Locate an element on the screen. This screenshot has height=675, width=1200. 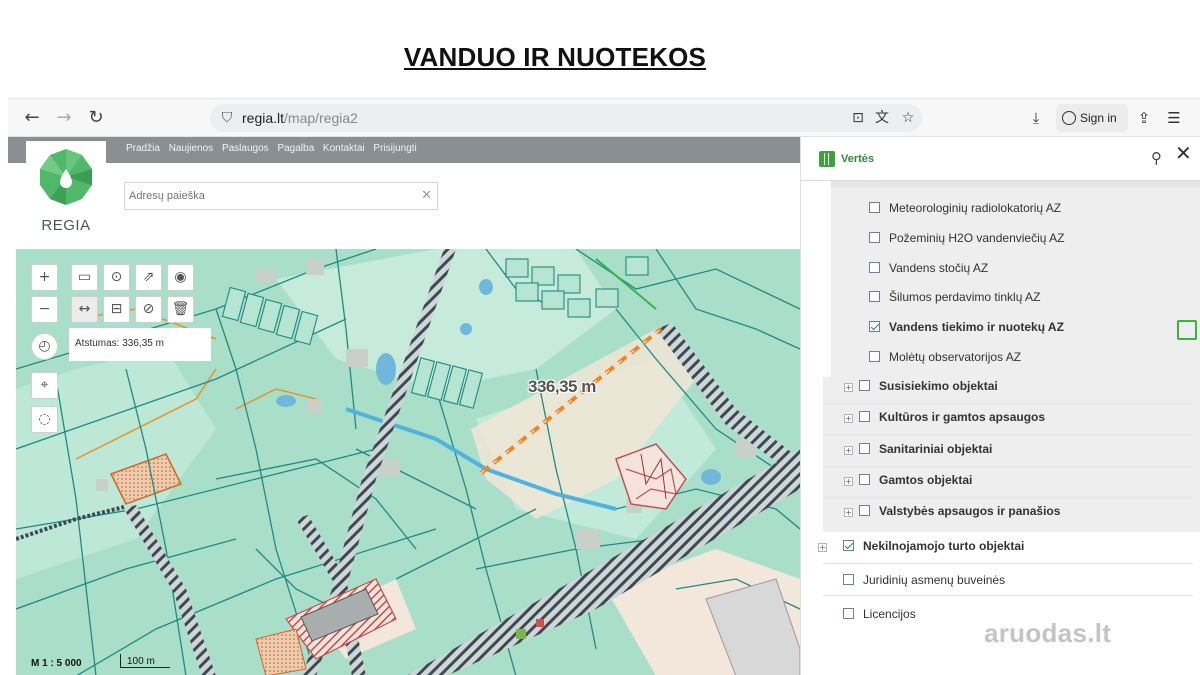
scale-bar: 100 m is located at coordinates (145, 661).